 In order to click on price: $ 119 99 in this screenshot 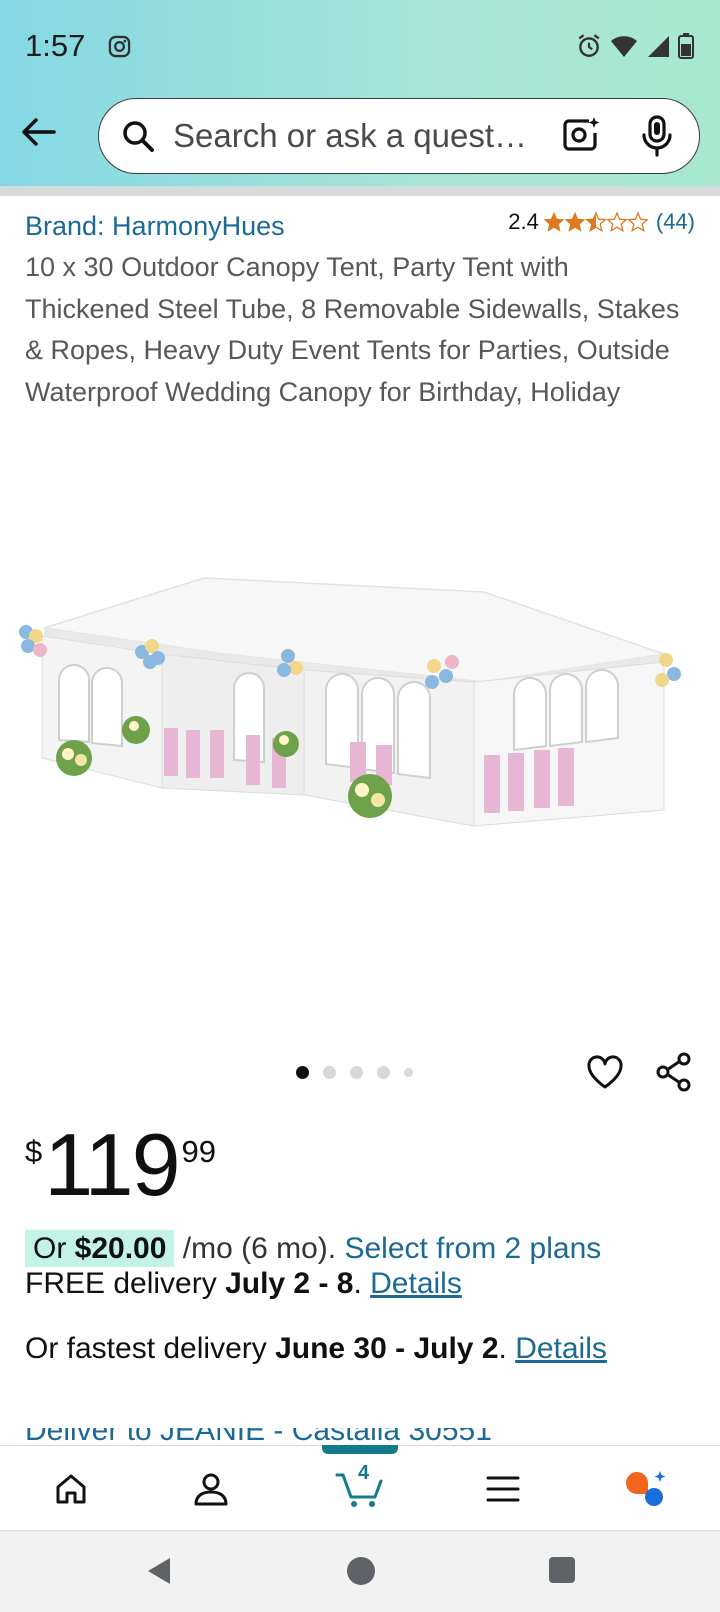, I will do `click(121, 1164)`.